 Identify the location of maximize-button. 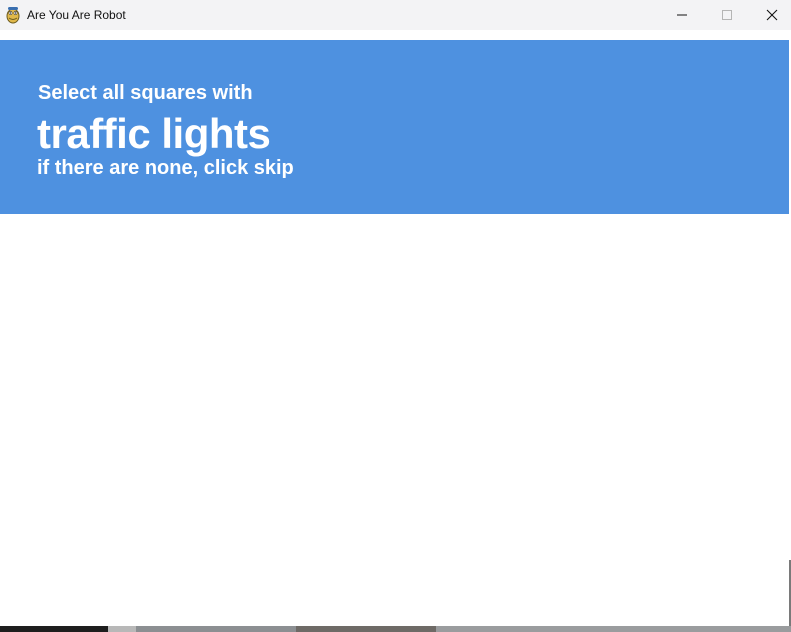
(727, 15).